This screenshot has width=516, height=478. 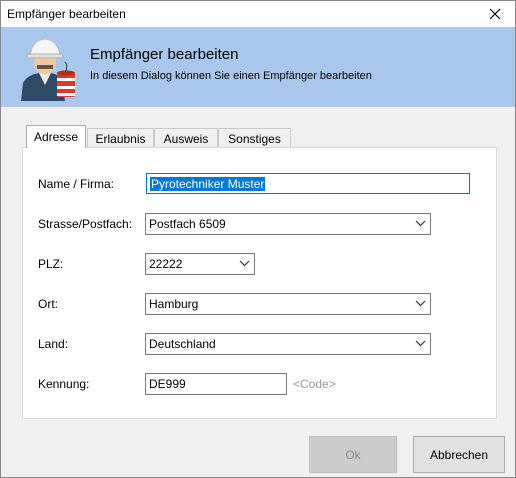 I want to click on name-label: Name / Firma:, so click(x=76, y=184).